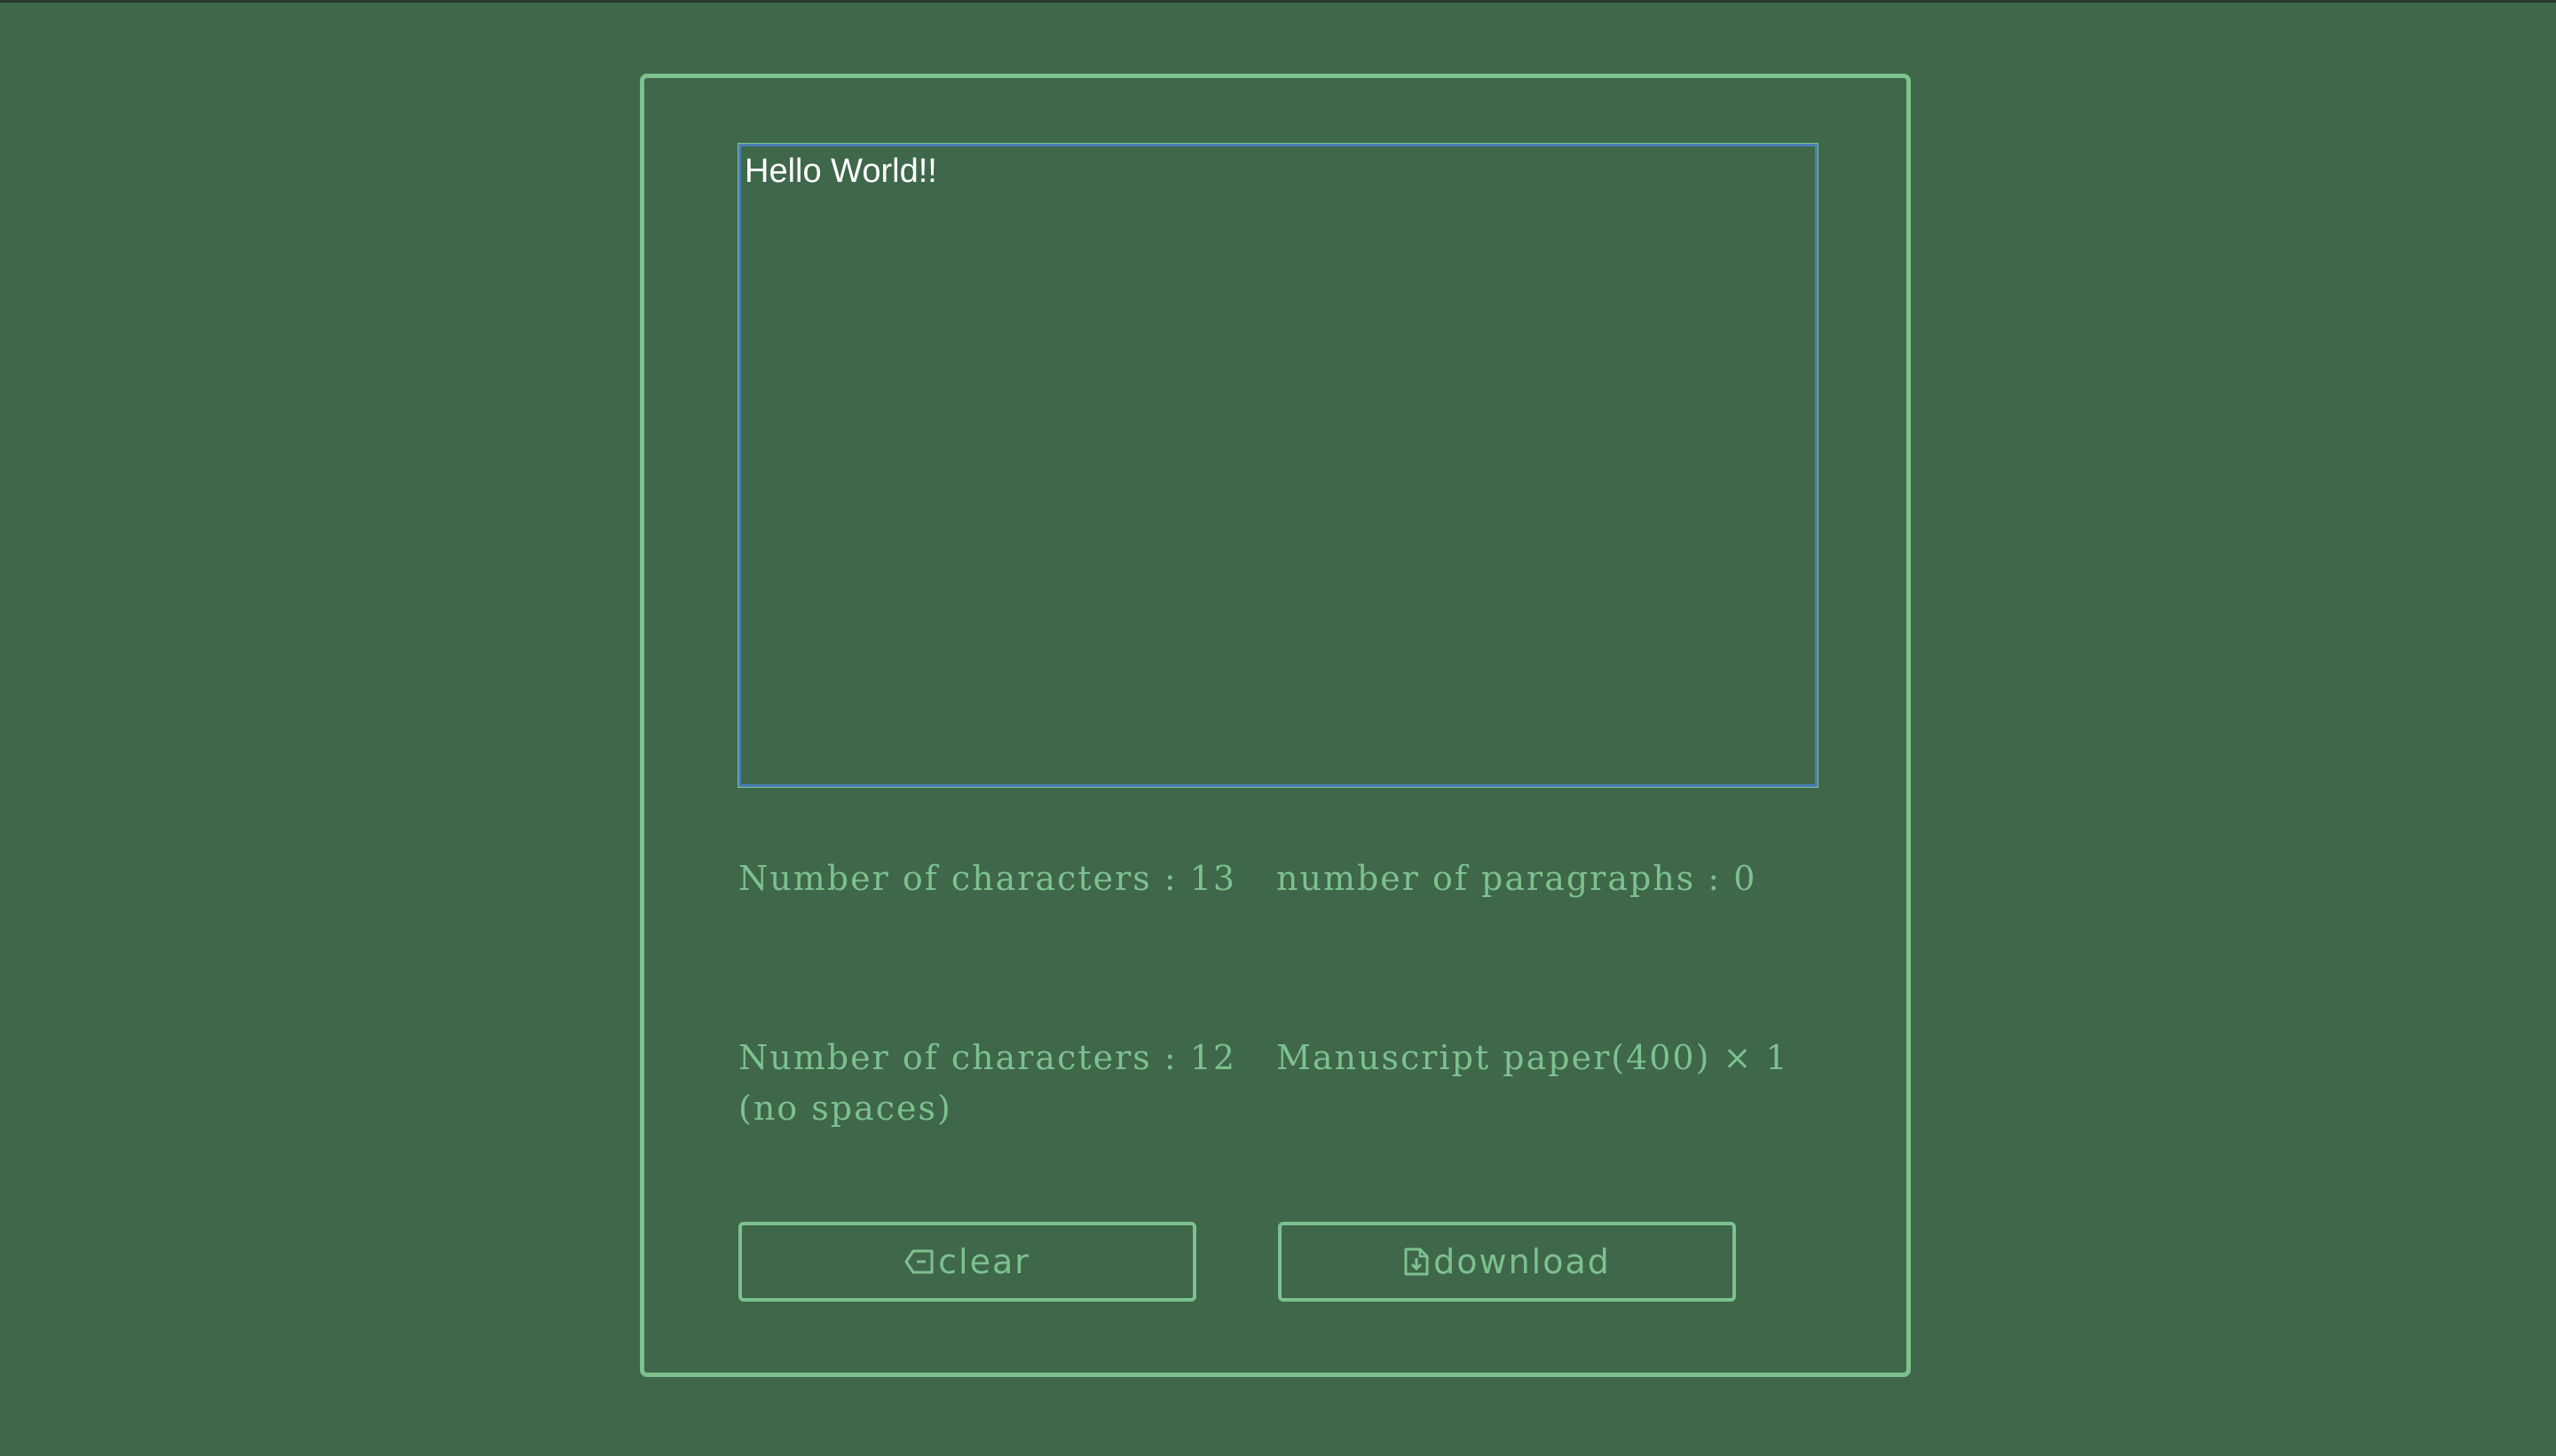 The image size is (2556, 1456). I want to click on download-button: download, so click(1507, 1262).